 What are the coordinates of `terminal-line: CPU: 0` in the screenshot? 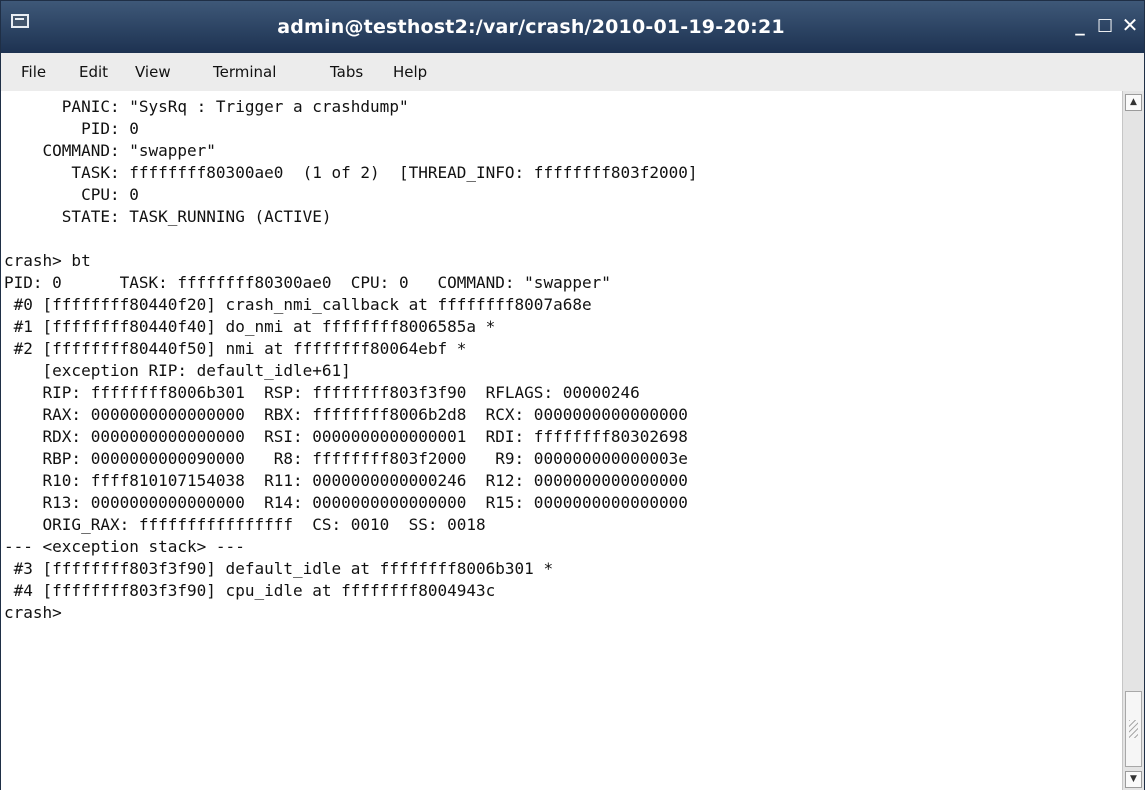 It's located at (71, 194).